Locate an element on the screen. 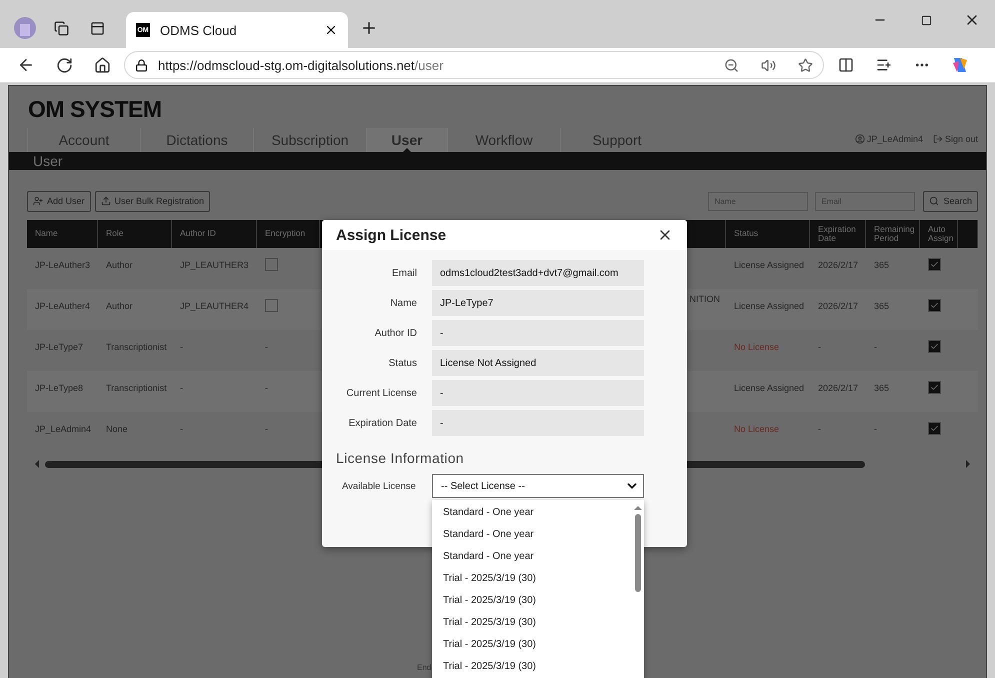 The height and width of the screenshot is (678, 995). table-cell-text: JP-LeAuther3 is located at coordinates (63, 264).